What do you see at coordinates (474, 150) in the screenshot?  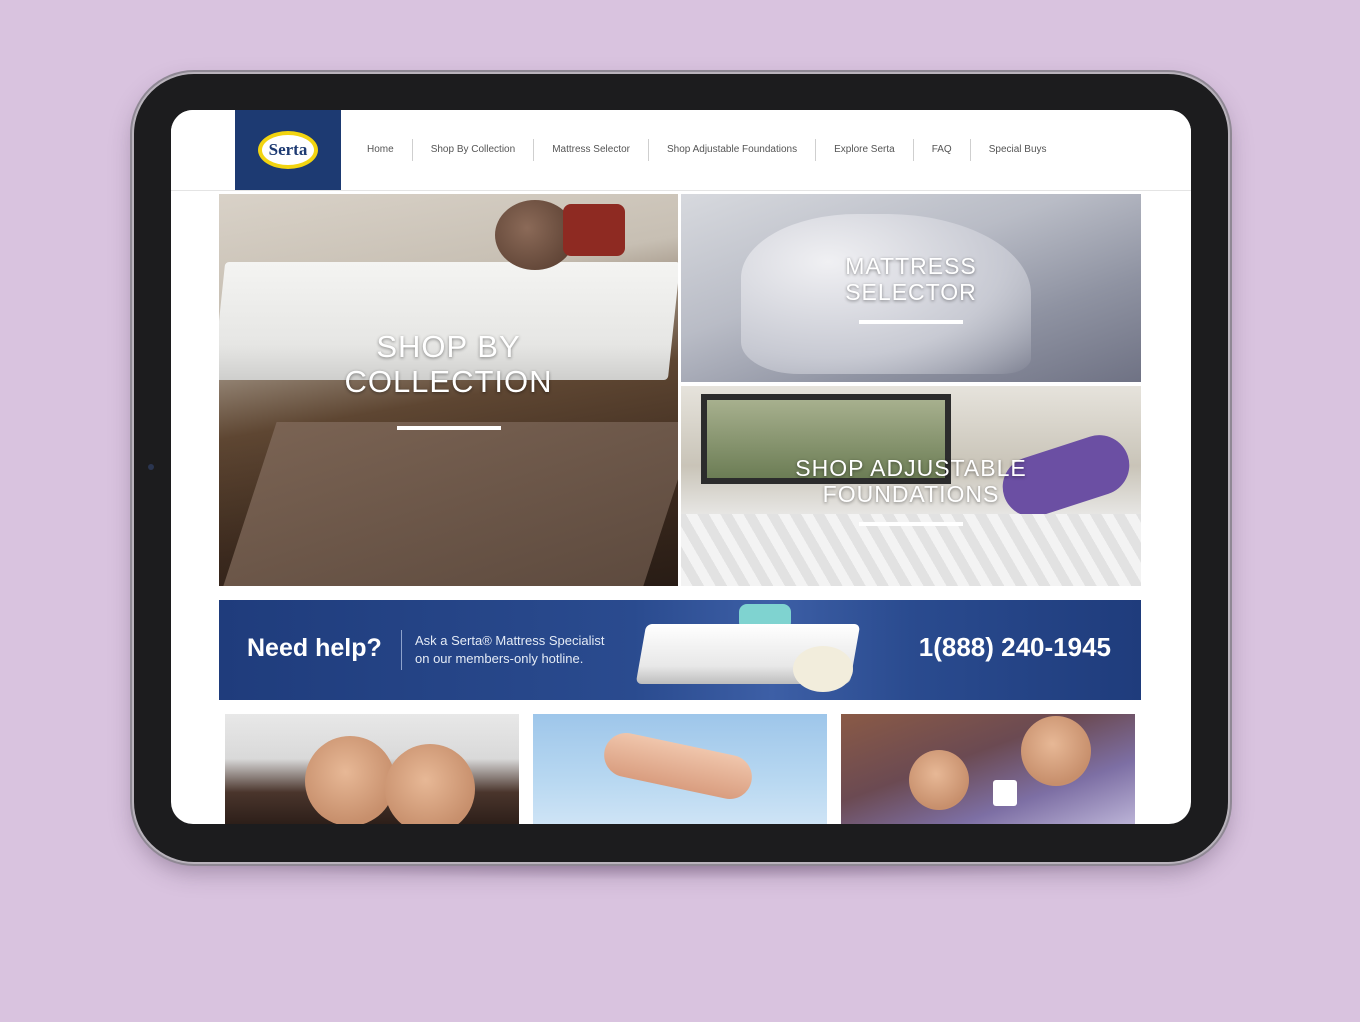 I see `nav-shop-by-collection: Shop By Collection` at bounding box center [474, 150].